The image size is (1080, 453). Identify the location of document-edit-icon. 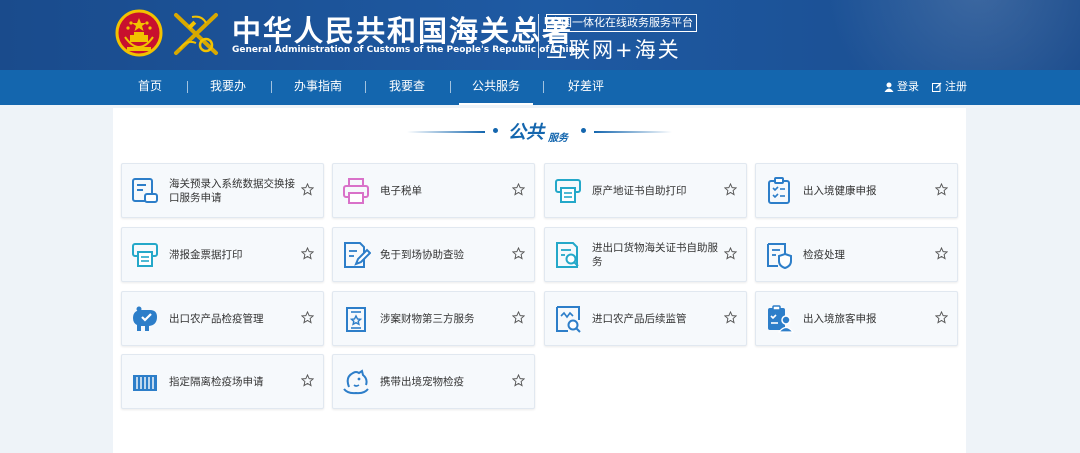
(357, 255).